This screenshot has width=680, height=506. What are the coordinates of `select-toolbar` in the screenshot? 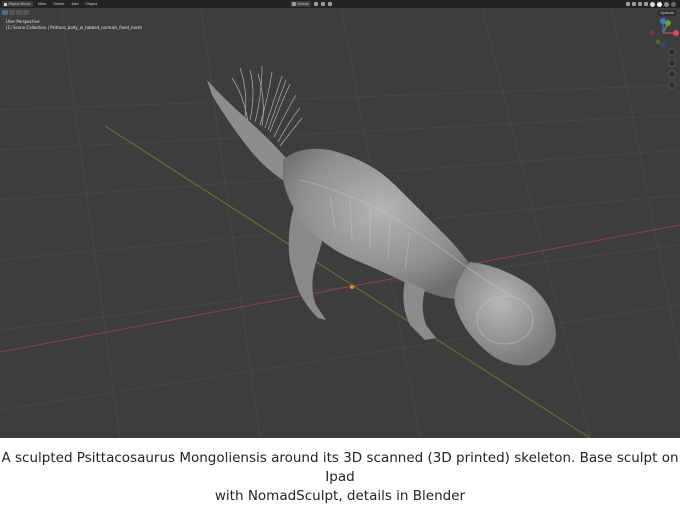 It's located at (15, 12).